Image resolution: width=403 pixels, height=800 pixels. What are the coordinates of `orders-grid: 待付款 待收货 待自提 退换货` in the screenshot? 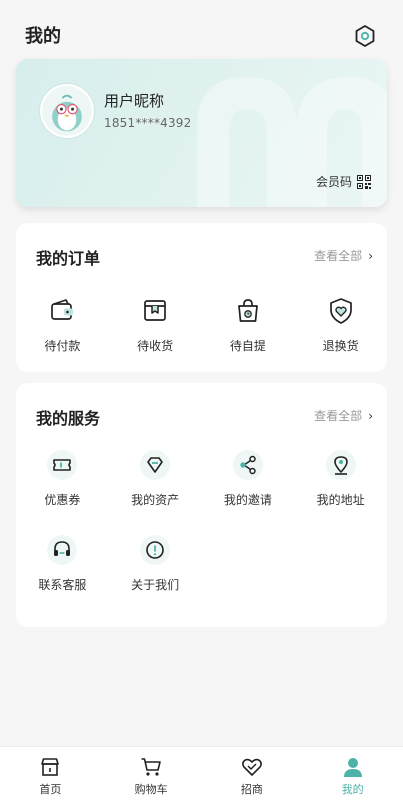 It's located at (201, 325).